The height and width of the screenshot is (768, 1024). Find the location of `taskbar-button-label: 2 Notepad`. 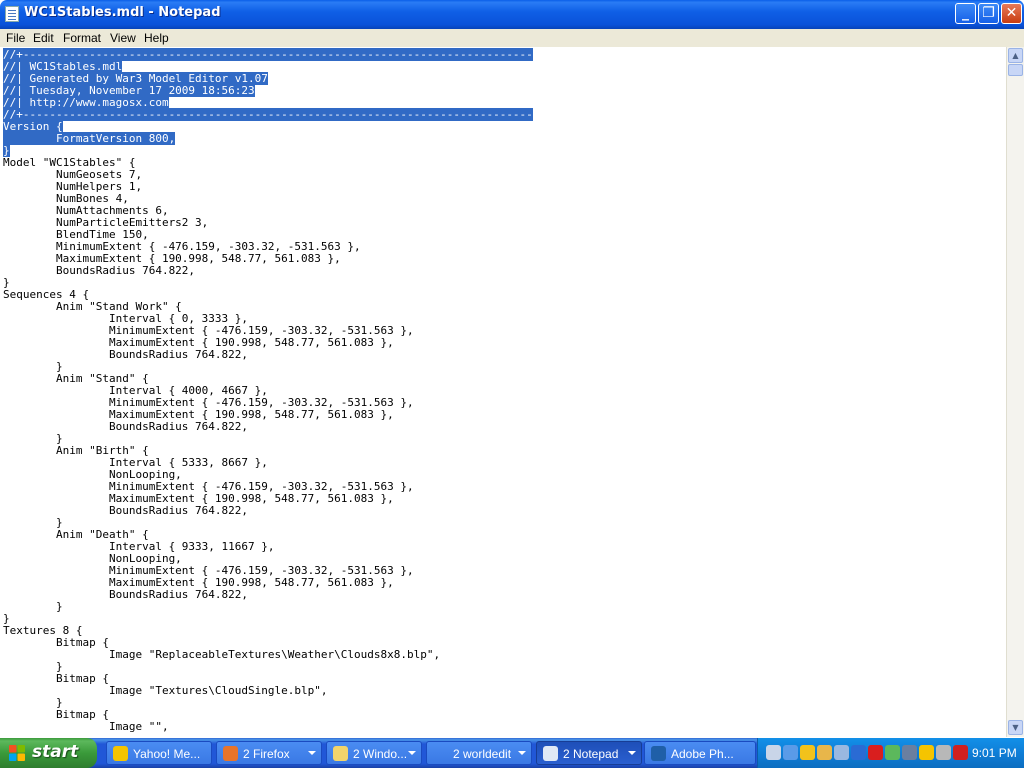

taskbar-button-label: 2 Notepad is located at coordinates (591, 754).